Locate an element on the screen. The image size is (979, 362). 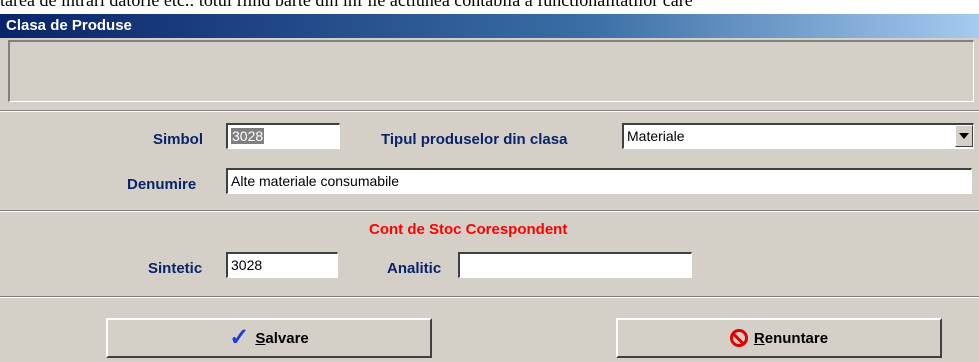
cancel-icon is located at coordinates (738, 338).